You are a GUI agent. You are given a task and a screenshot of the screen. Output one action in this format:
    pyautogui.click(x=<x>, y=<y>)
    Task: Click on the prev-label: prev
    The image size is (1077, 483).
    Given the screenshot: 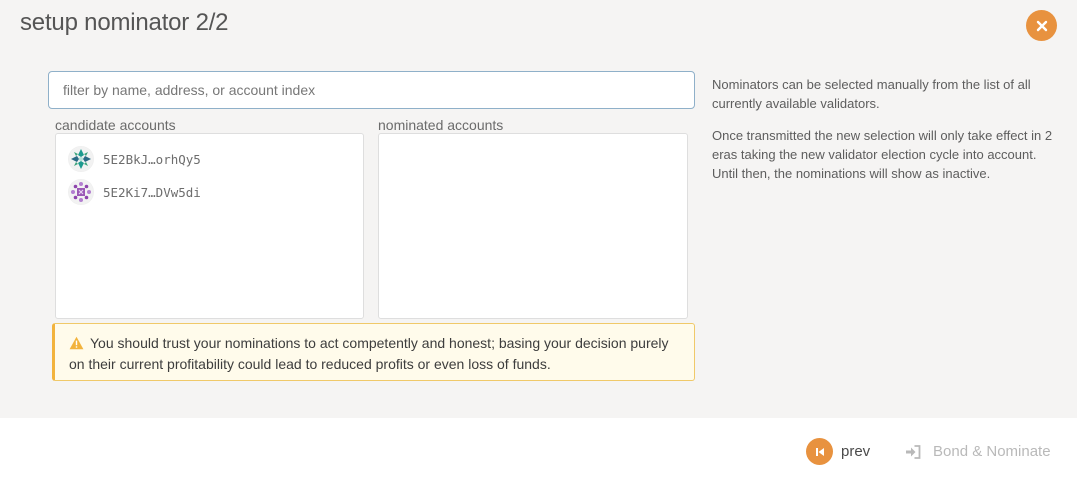 What is the action you would take?
    pyautogui.click(x=856, y=451)
    